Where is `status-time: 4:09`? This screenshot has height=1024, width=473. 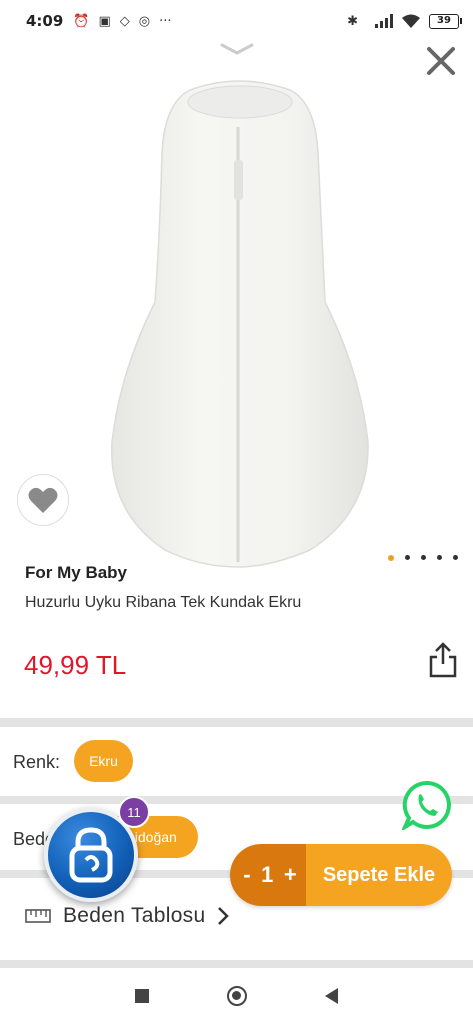
status-time: 4:09 is located at coordinates (45, 21).